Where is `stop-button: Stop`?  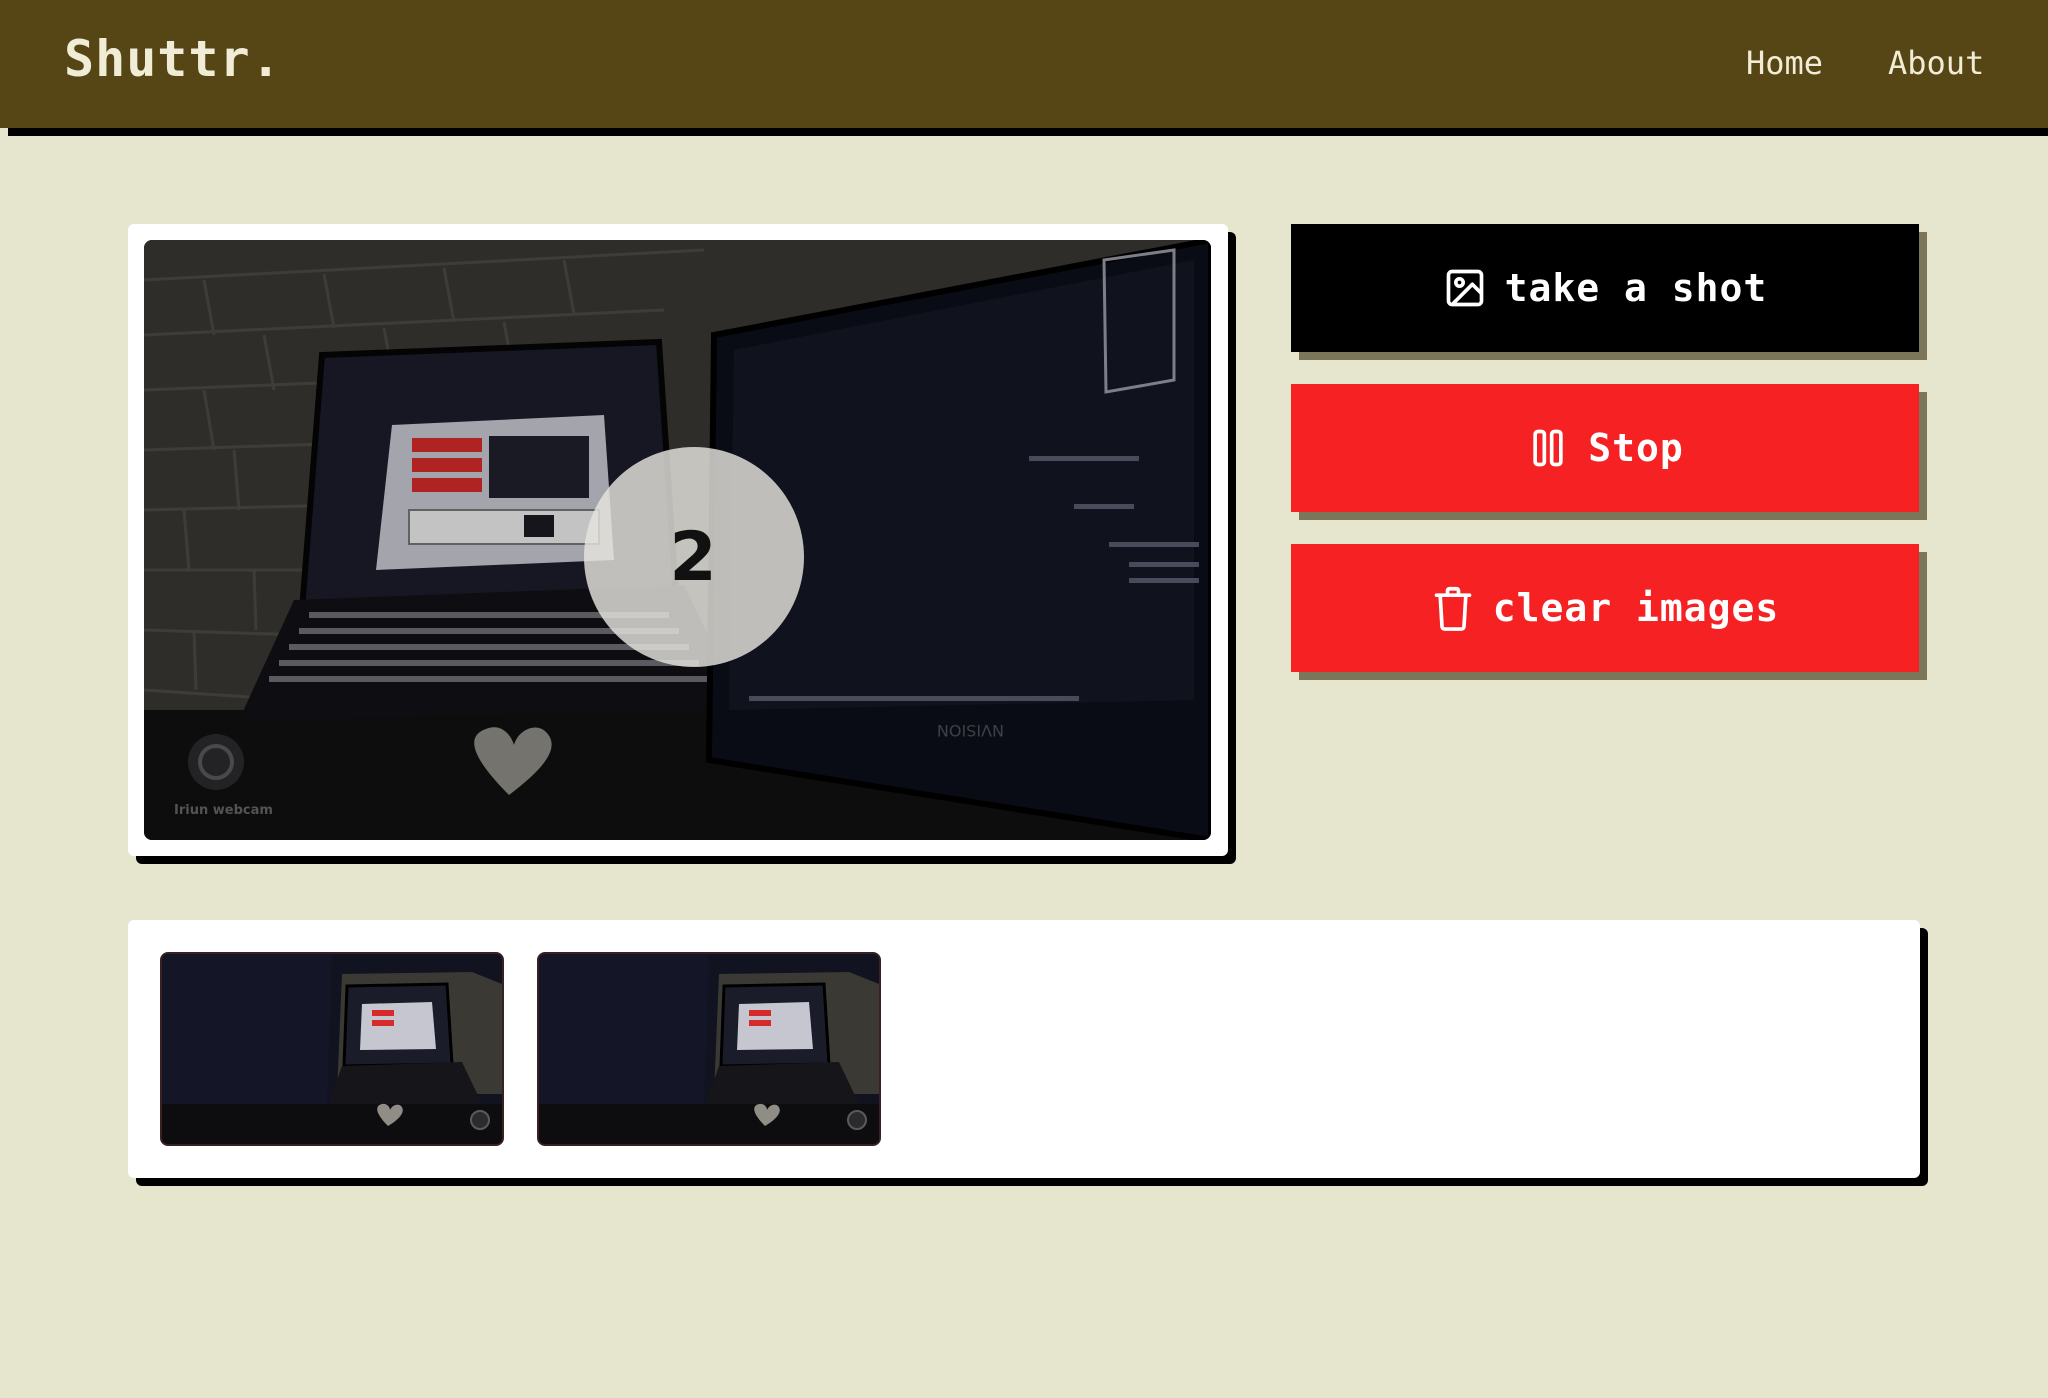 stop-button: Stop is located at coordinates (1605, 448).